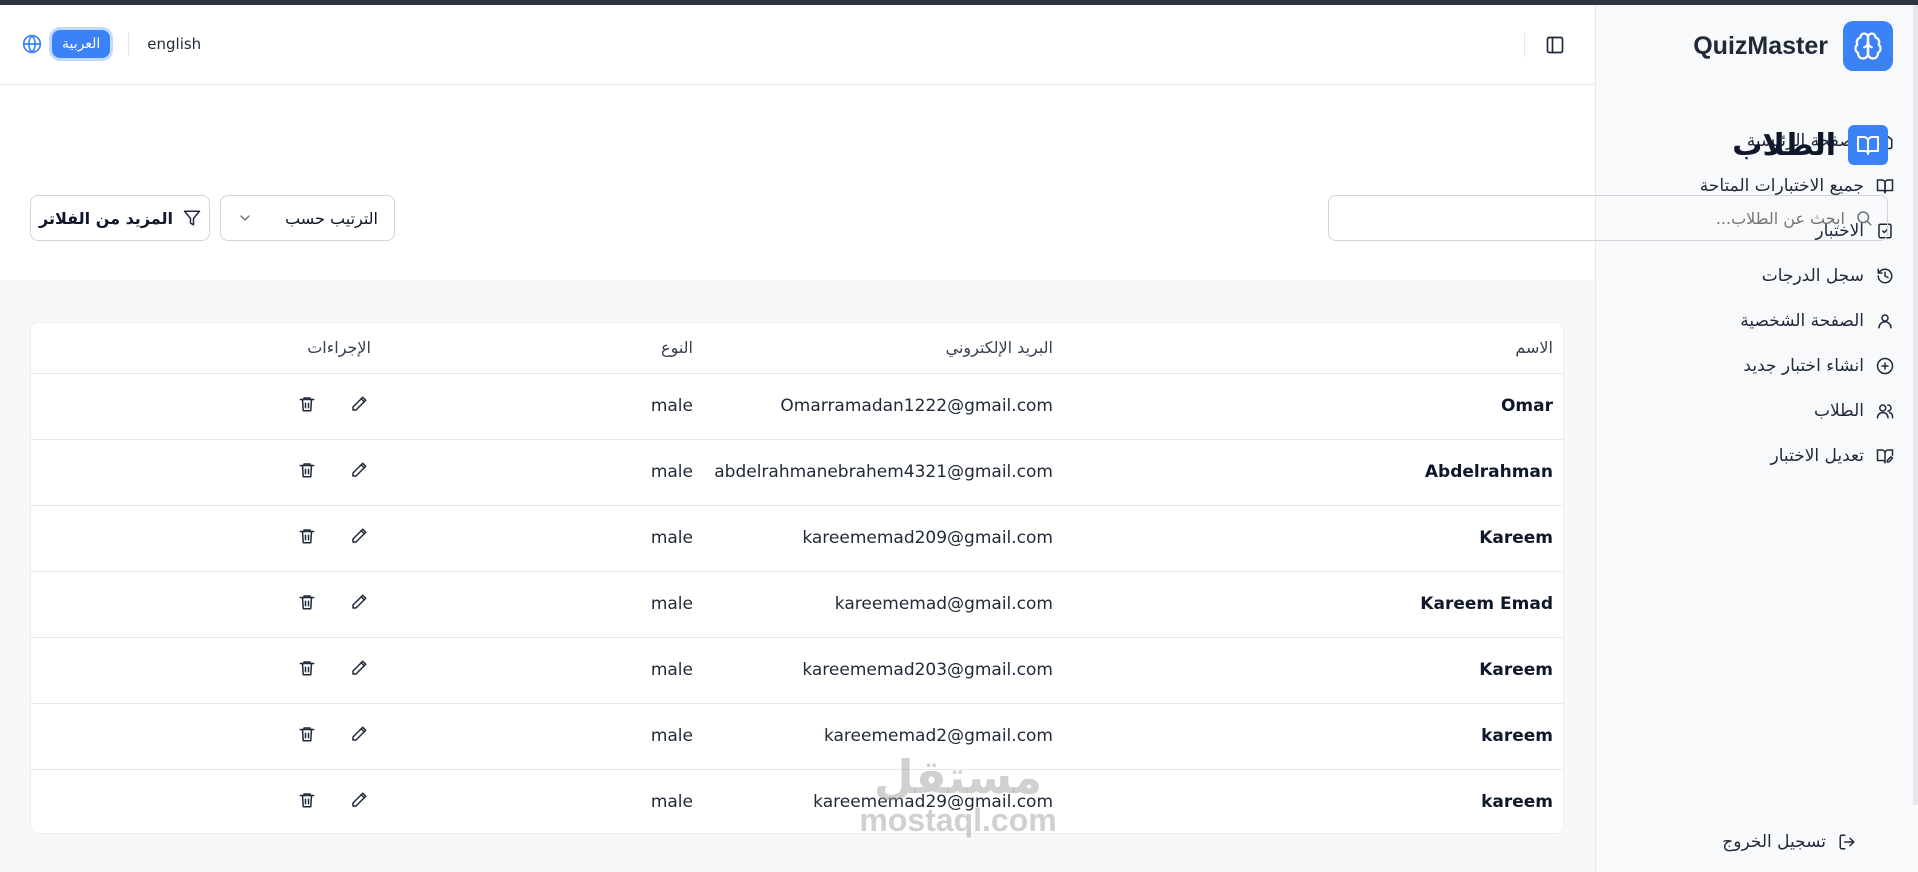 The height and width of the screenshot is (872, 1918). Describe the element at coordinates (1803, 365) in the screenshot. I see `sidebar-item-label: انشاء اختبار جديد` at that location.